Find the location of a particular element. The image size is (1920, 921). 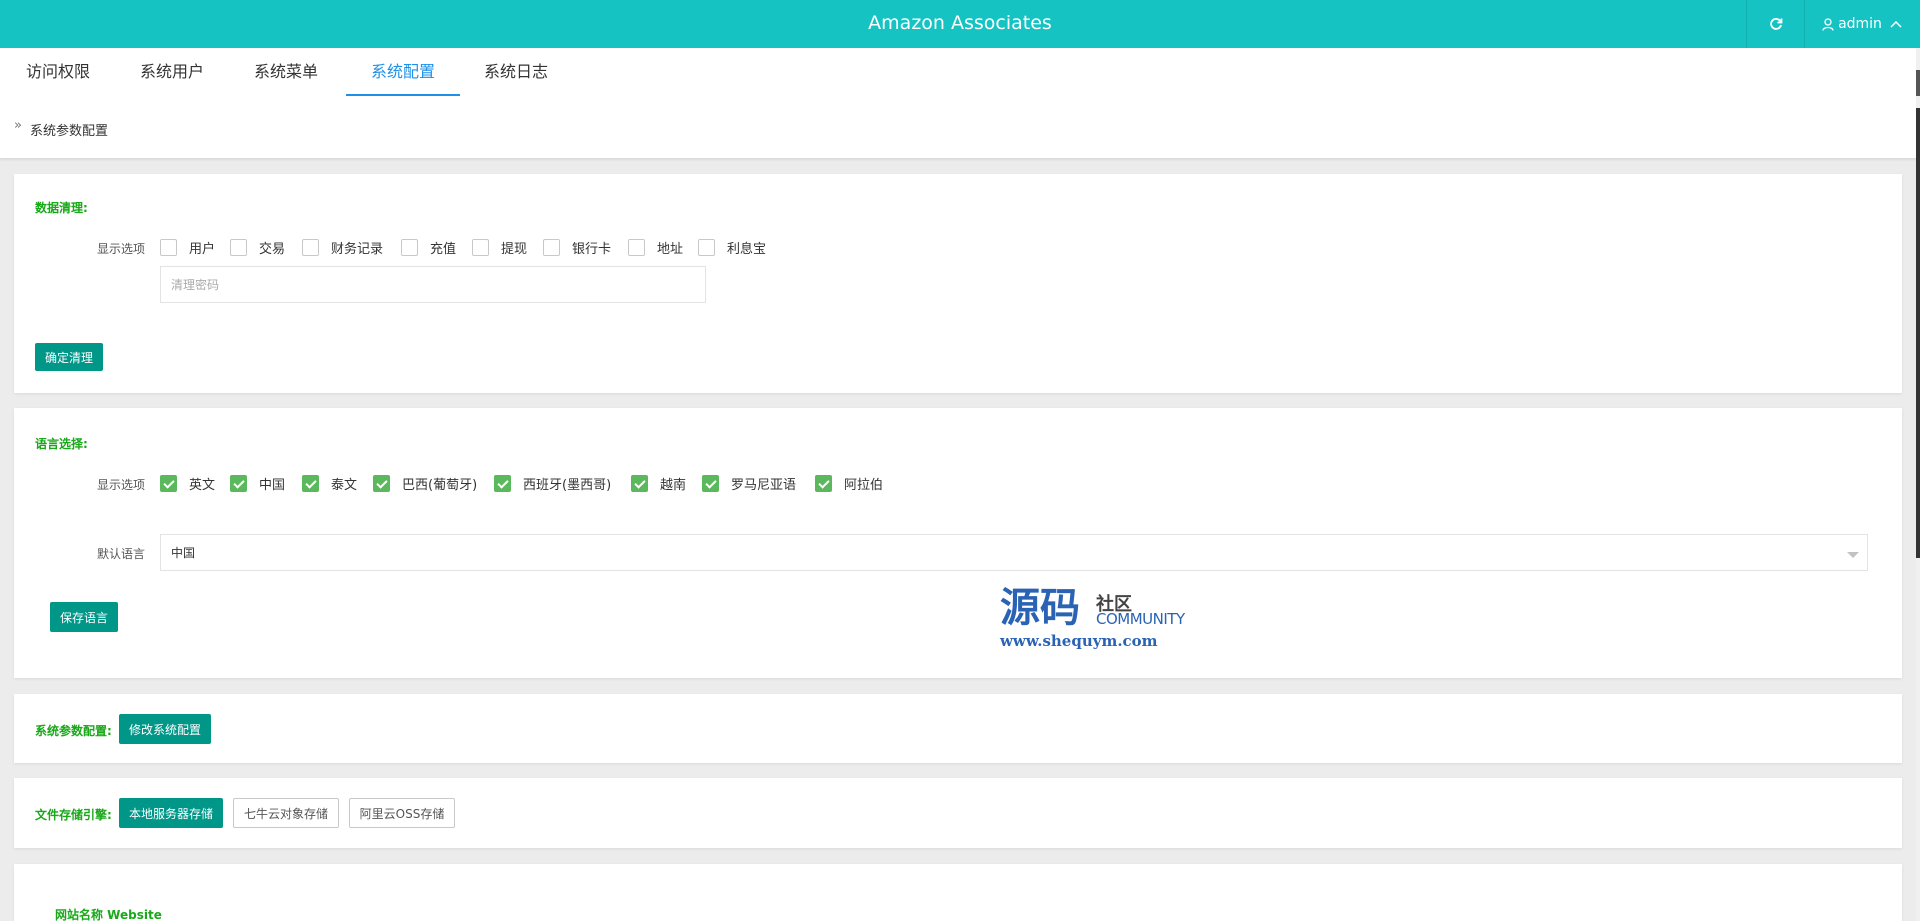

confirm-clean-button: 确定清理 is located at coordinates (69, 357).